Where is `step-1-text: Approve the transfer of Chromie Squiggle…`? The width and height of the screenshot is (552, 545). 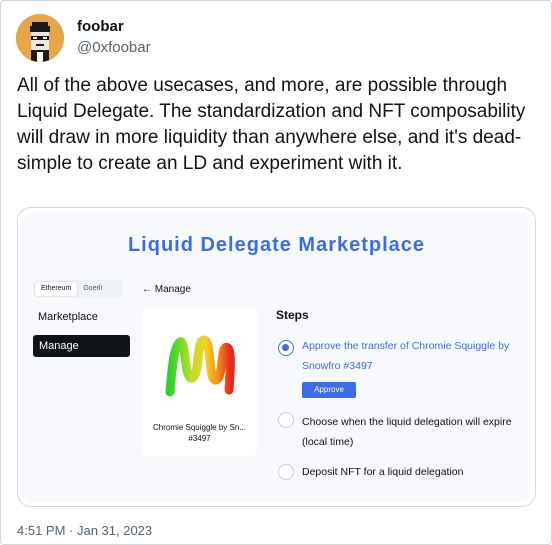 step-1-text: Approve the transfer of Chromie Squiggle… is located at coordinates (406, 356).